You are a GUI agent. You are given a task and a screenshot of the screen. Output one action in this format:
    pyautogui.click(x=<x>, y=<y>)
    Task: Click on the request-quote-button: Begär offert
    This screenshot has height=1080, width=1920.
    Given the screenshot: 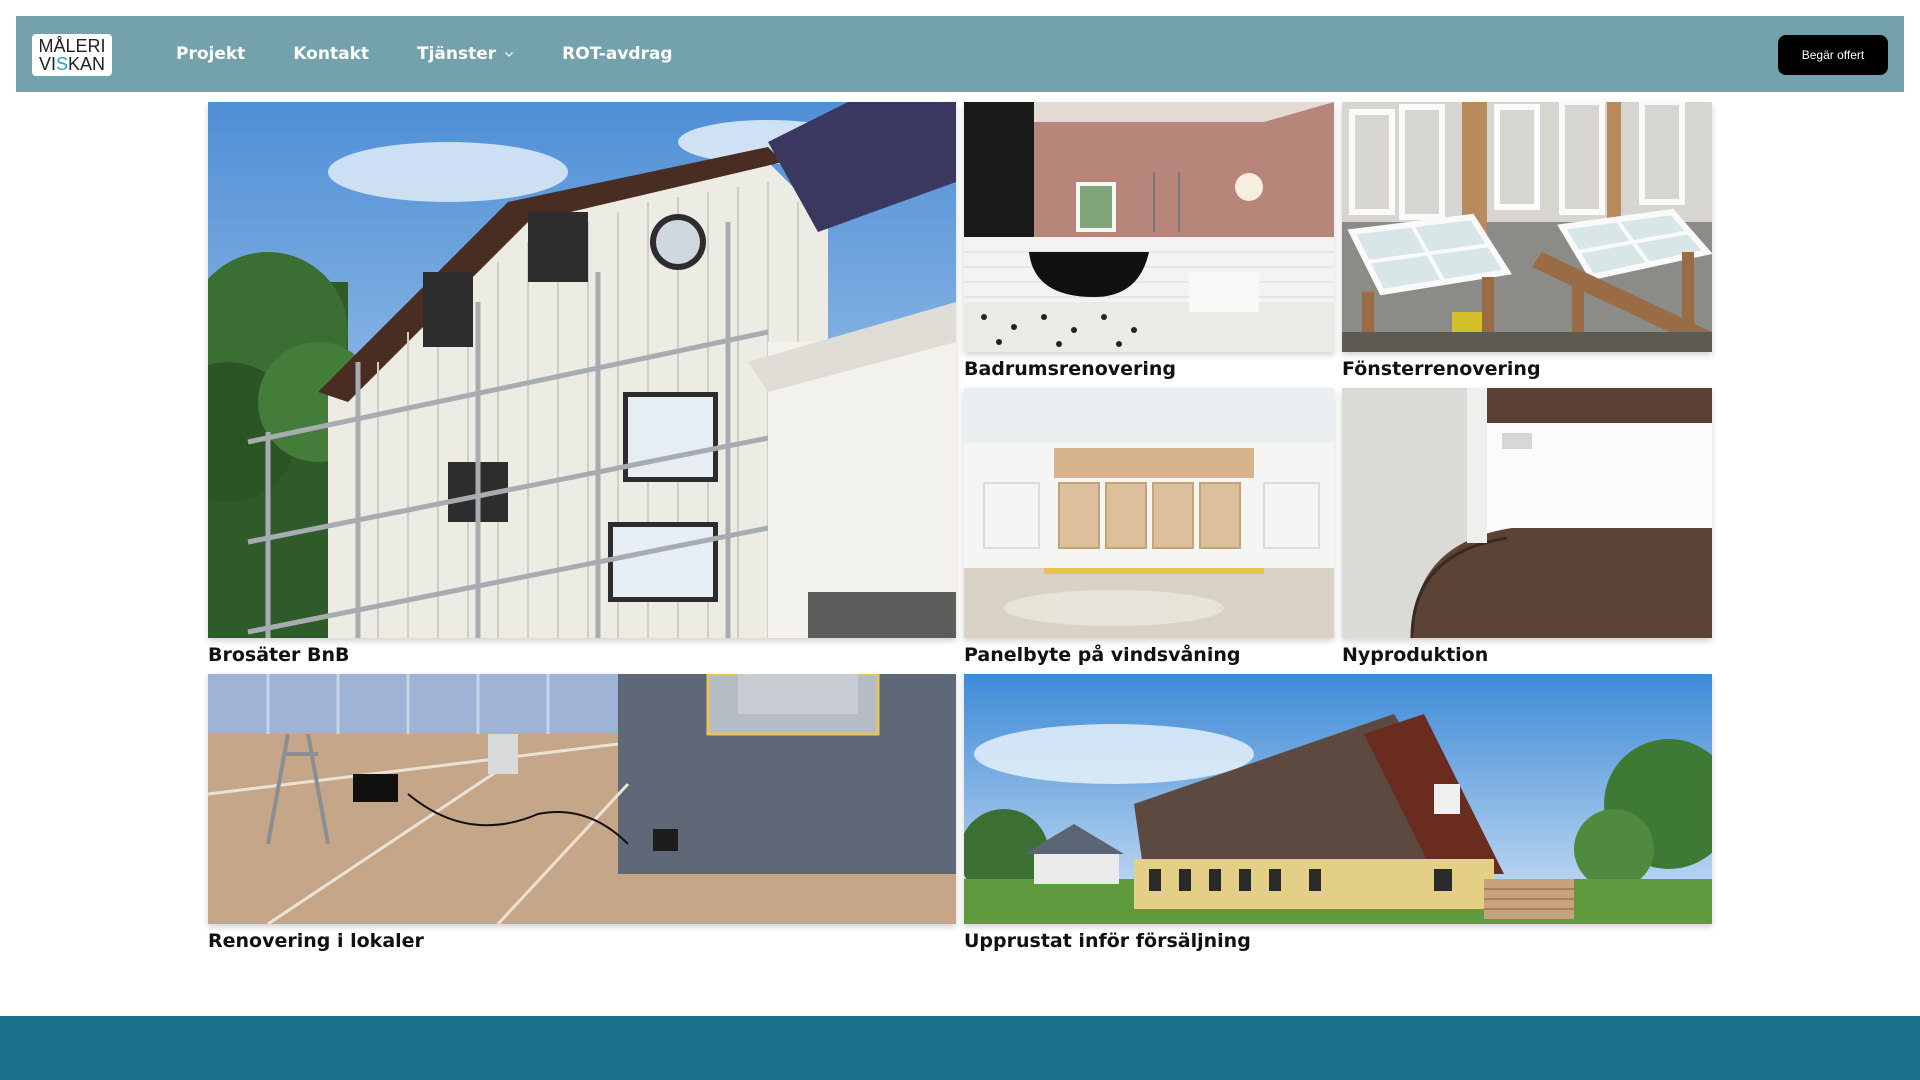 What is the action you would take?
    pyautogui.click(x=1833, y=55)
    